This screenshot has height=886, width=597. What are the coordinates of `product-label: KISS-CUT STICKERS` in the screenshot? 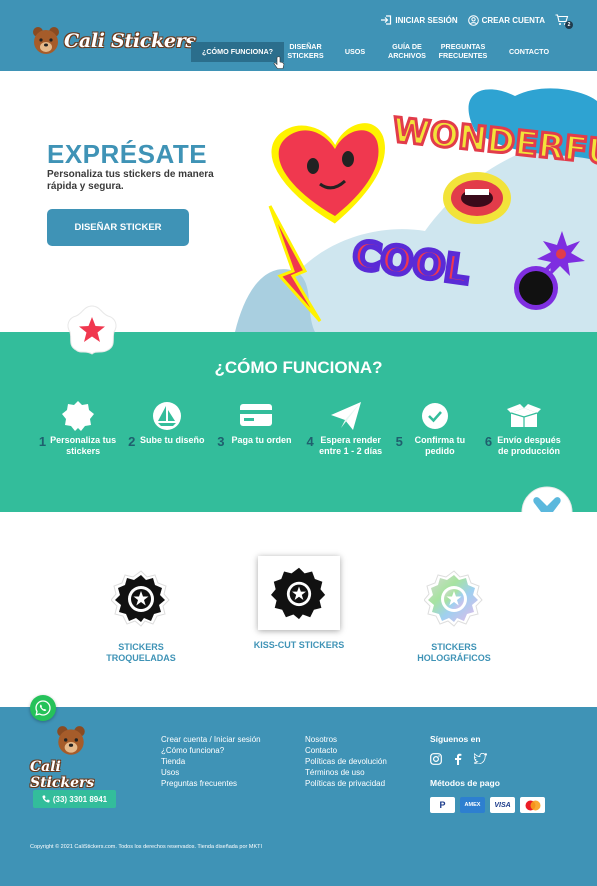 It's located at (299, 645).